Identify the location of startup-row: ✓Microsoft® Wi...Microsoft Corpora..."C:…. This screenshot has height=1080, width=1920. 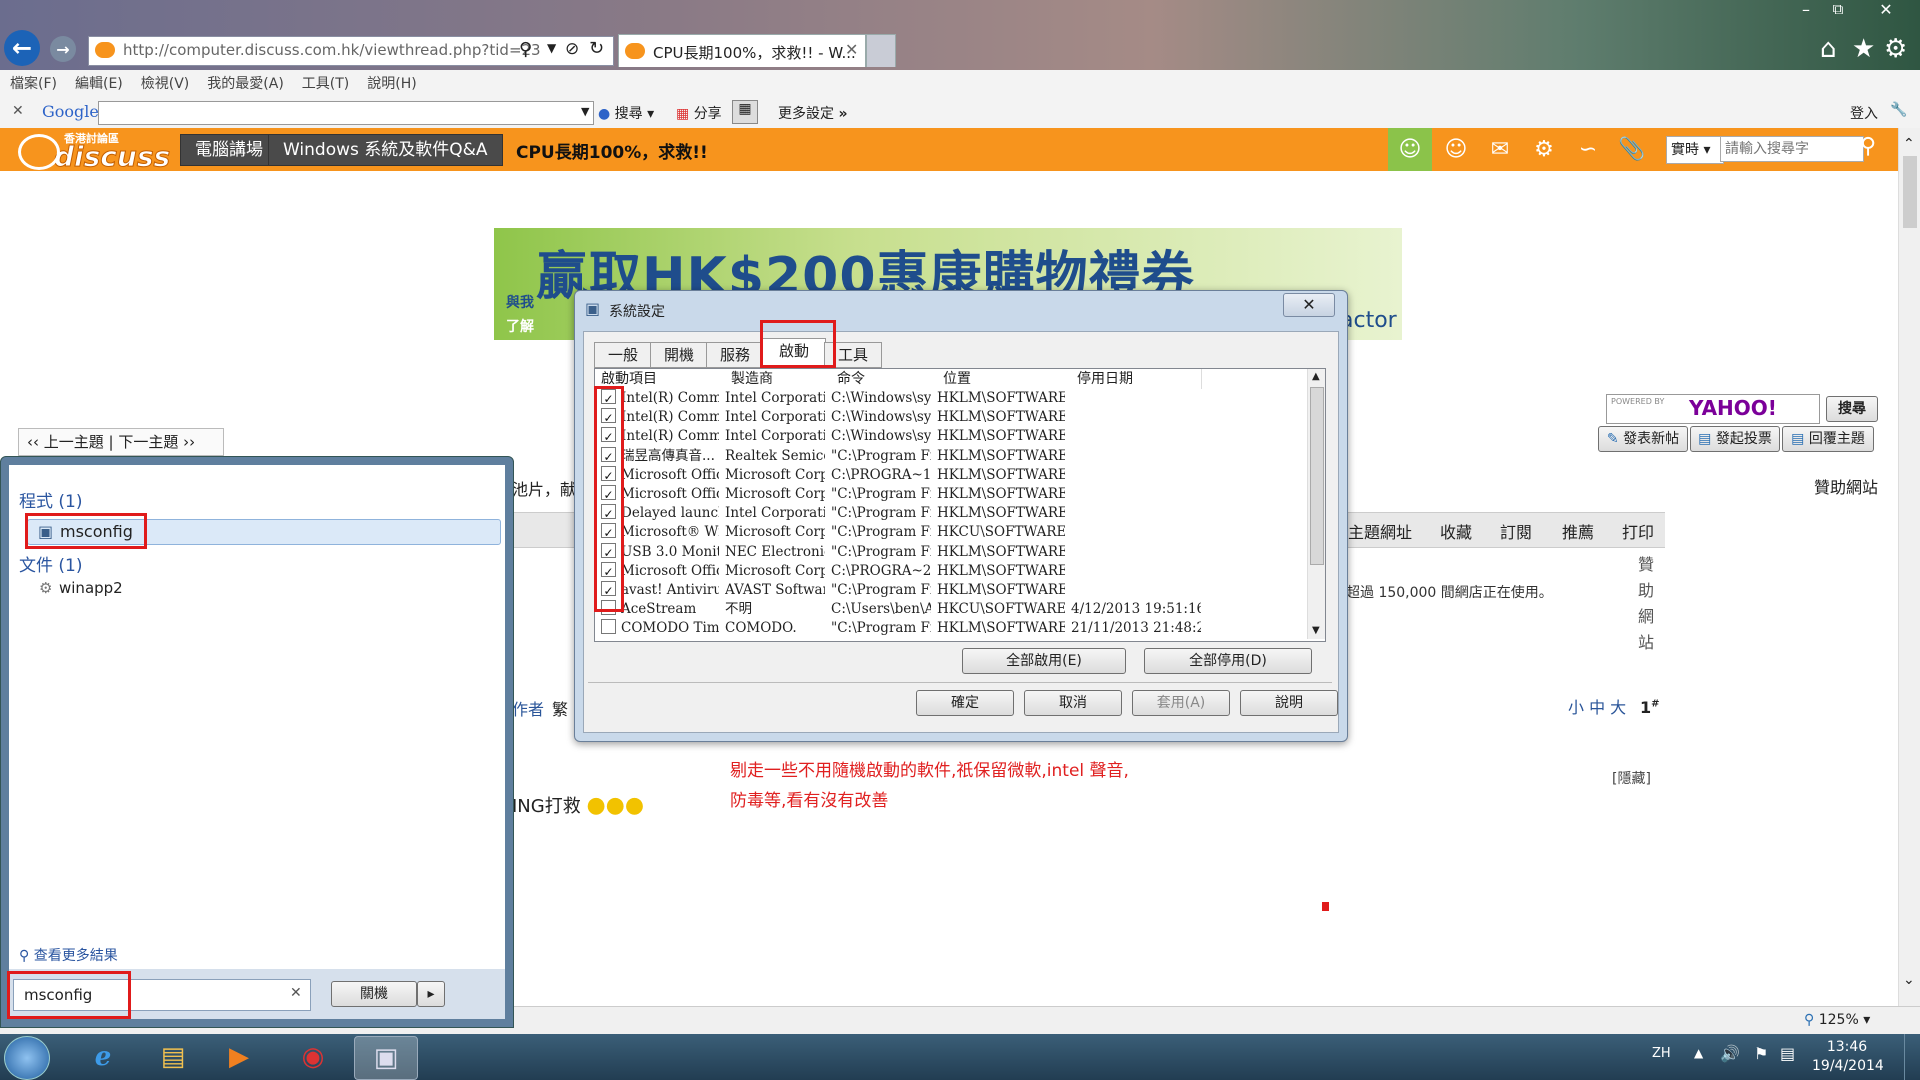
(945, 532).